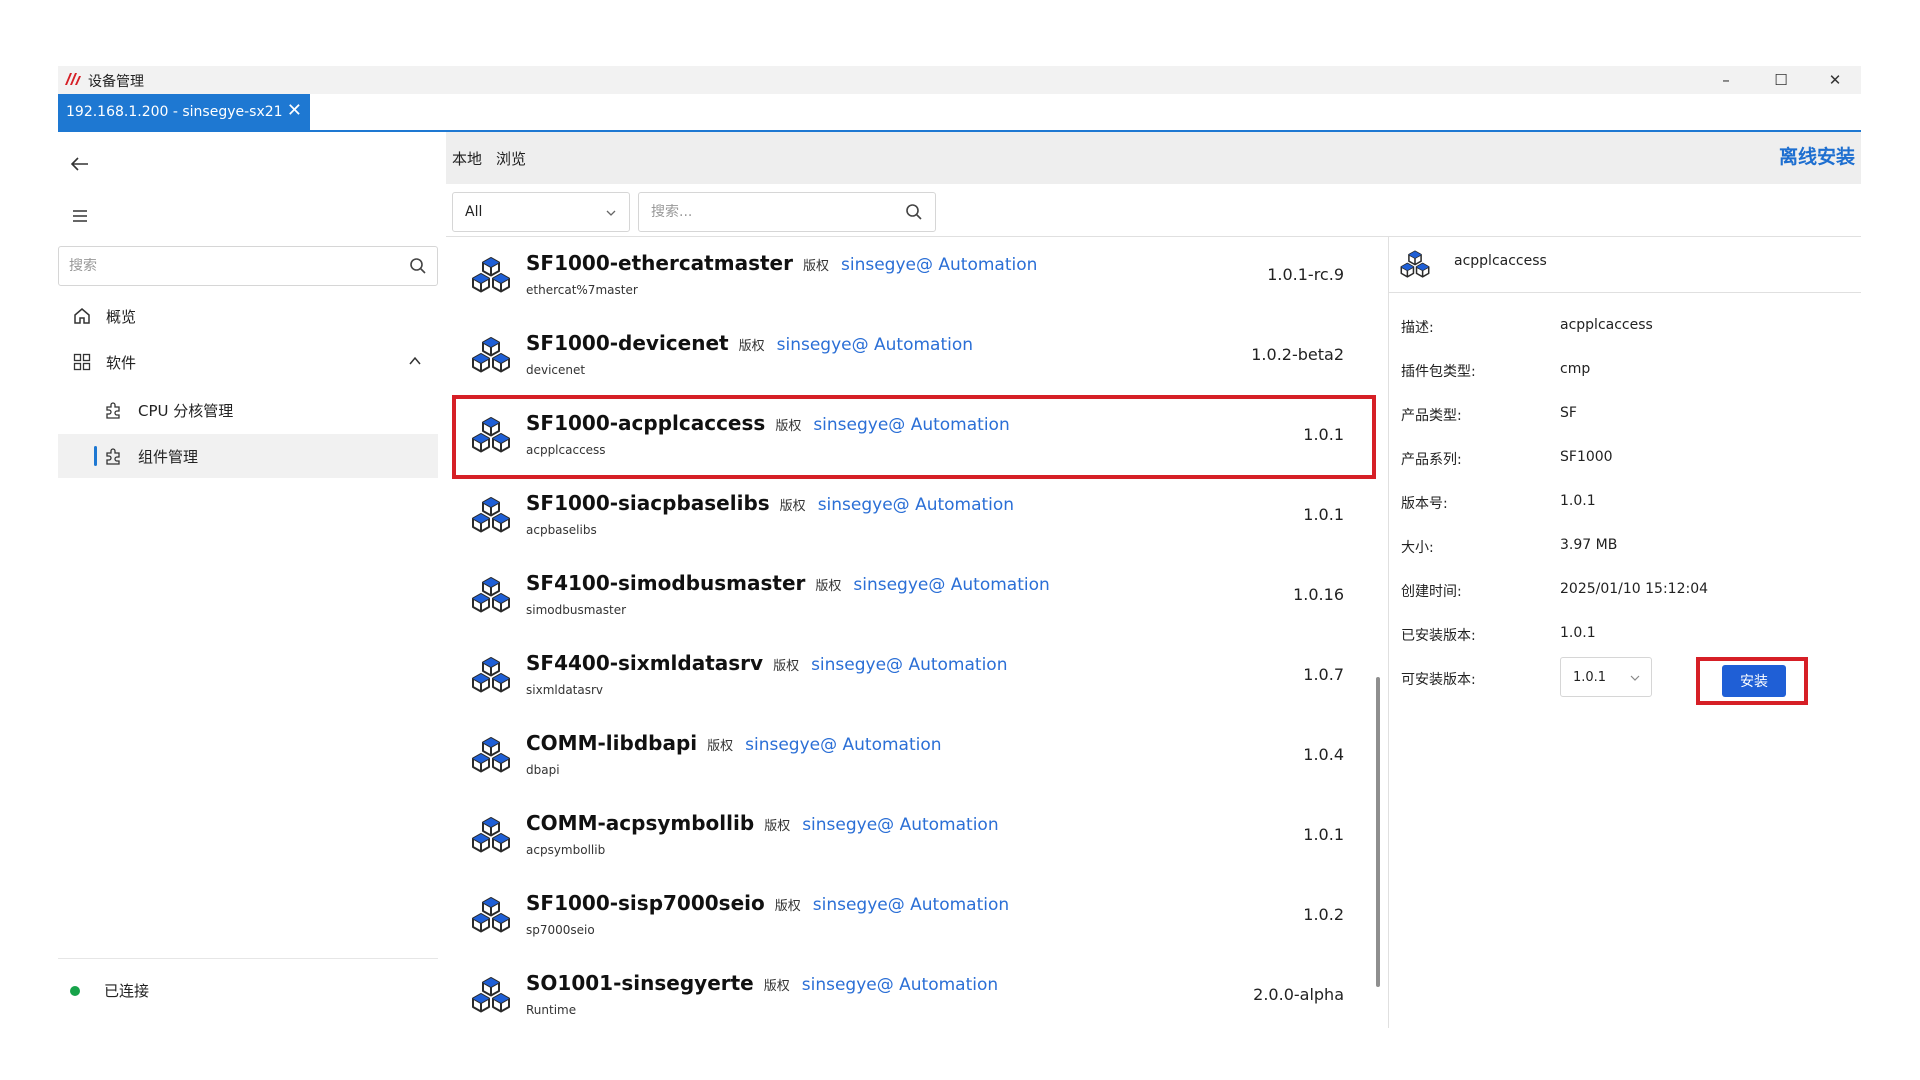 The width and height of the screenshot is (1920, 1080). I want to click on sidebar-item-label: CPU 分核管理, so click(186, 410).